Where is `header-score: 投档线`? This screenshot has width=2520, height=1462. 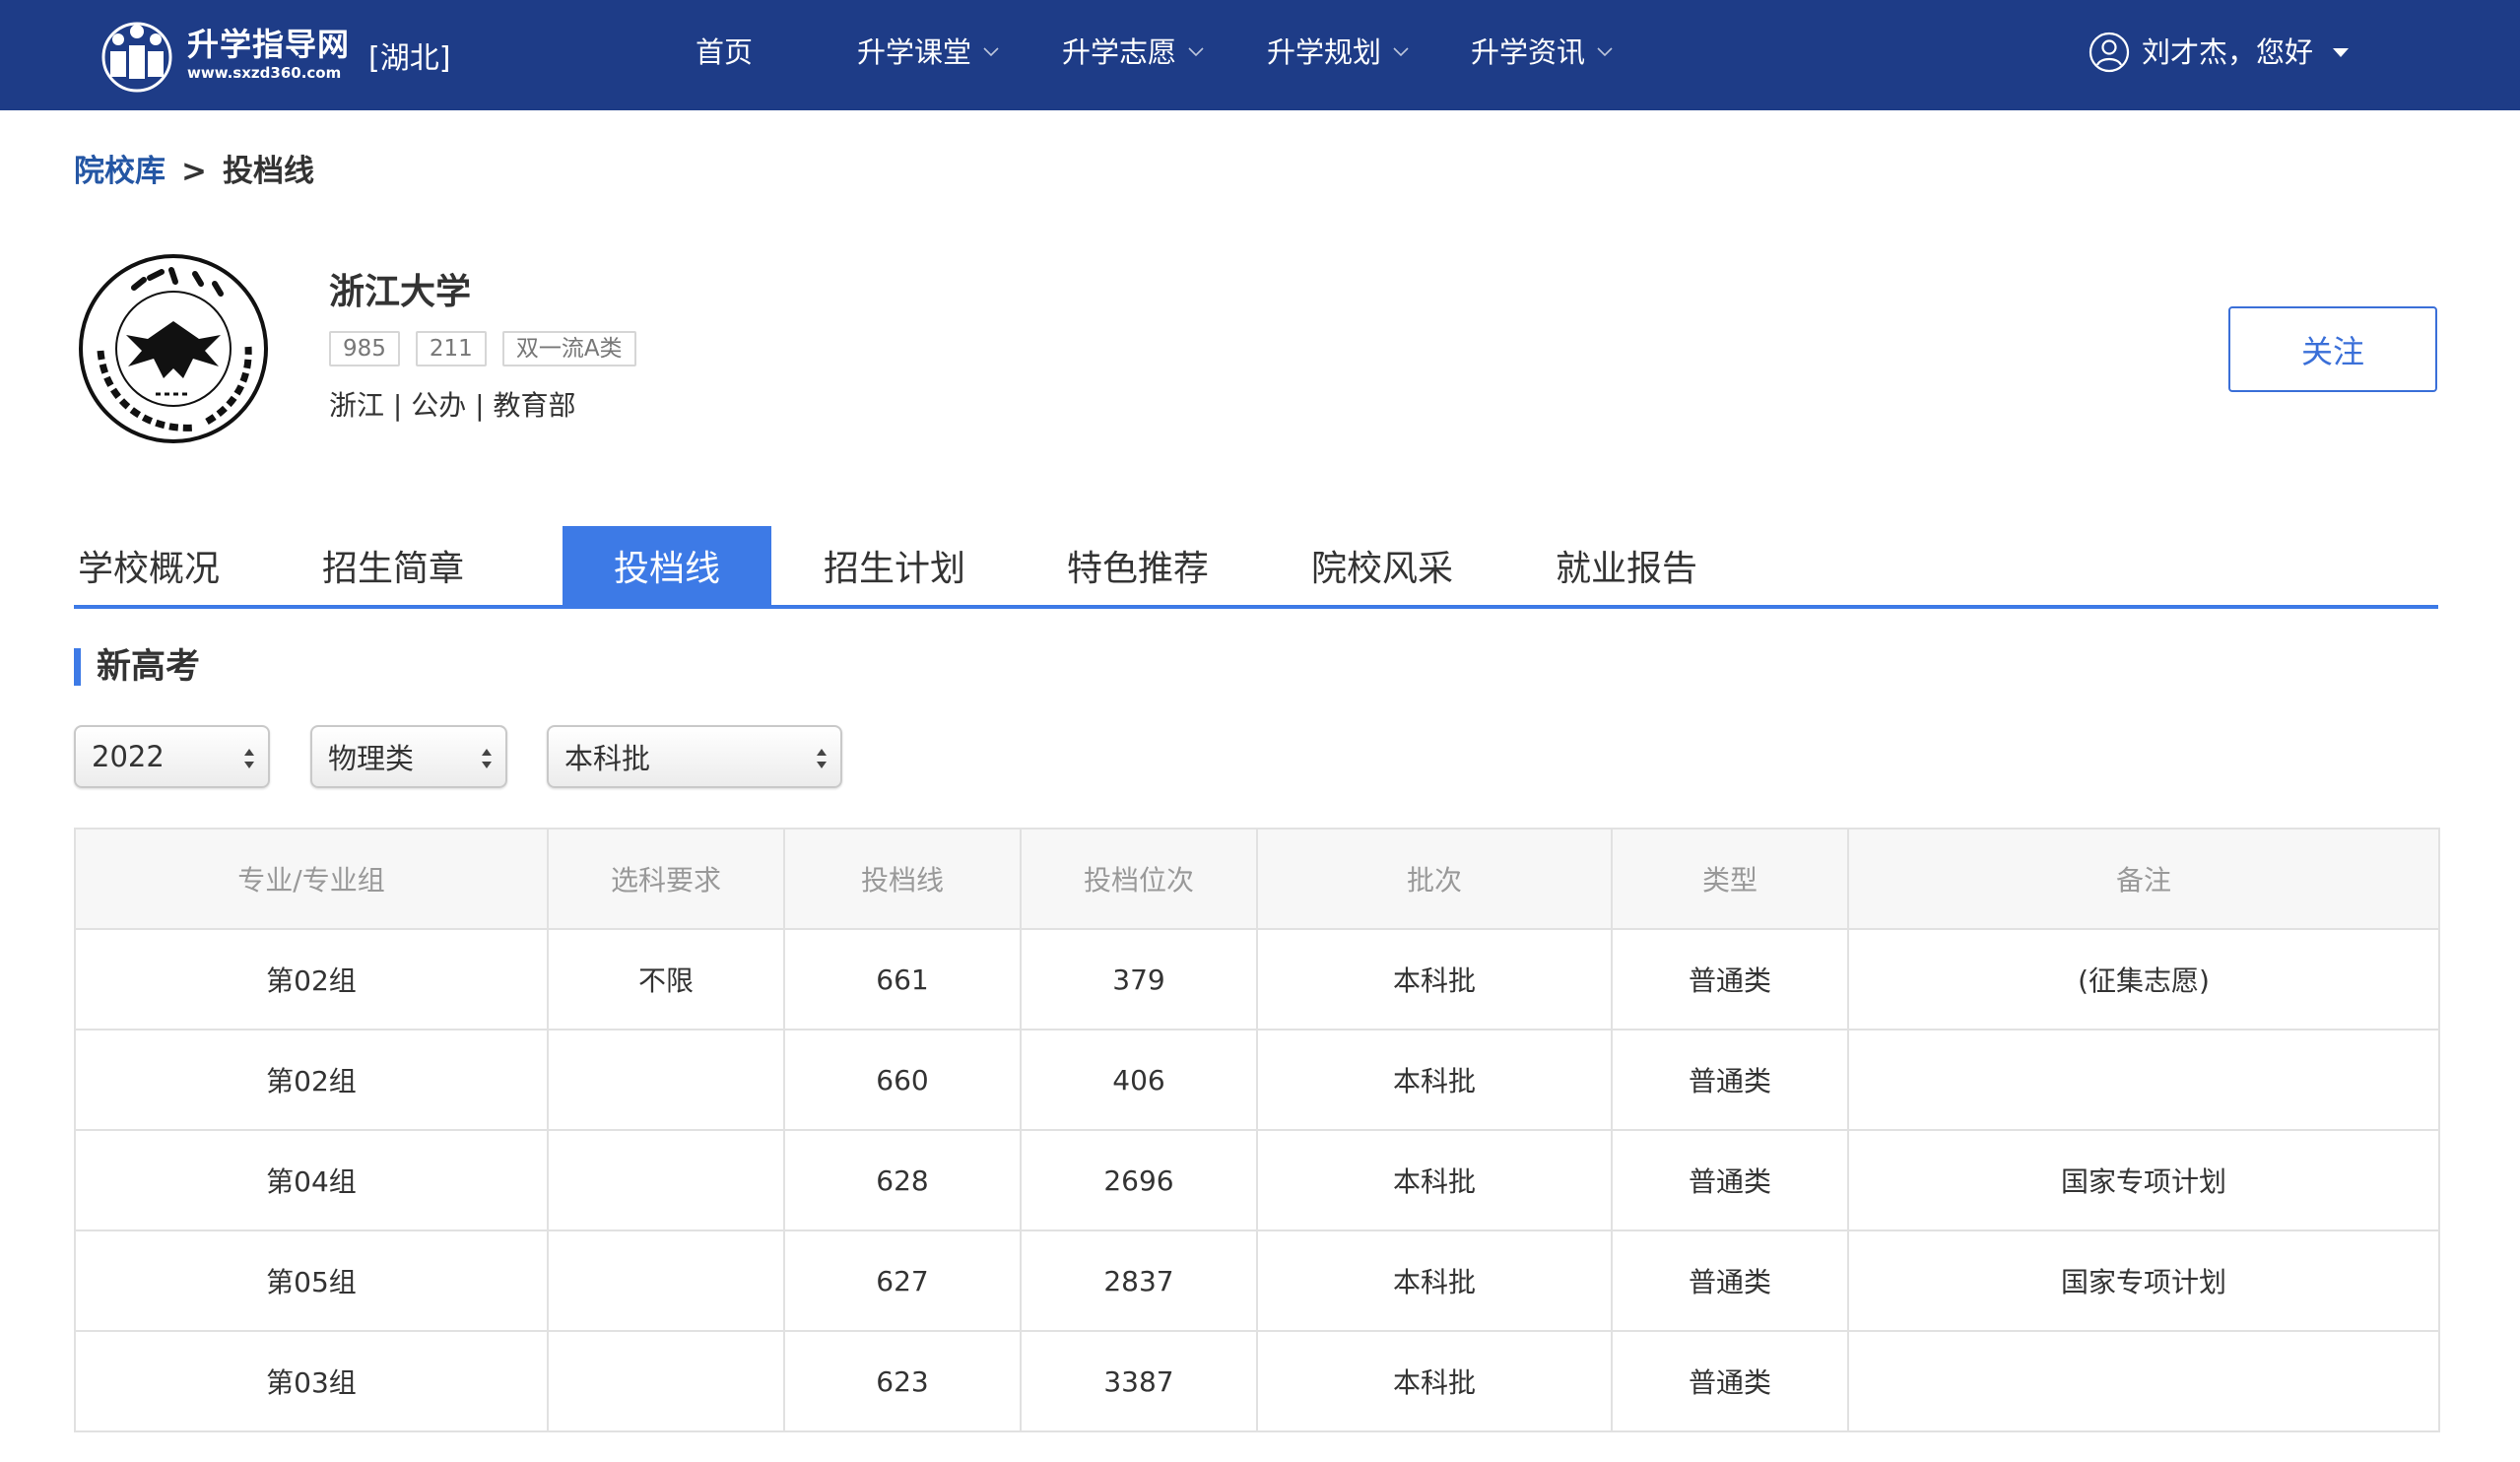 header-score: 投档线 is located at coordinates (902, 879).